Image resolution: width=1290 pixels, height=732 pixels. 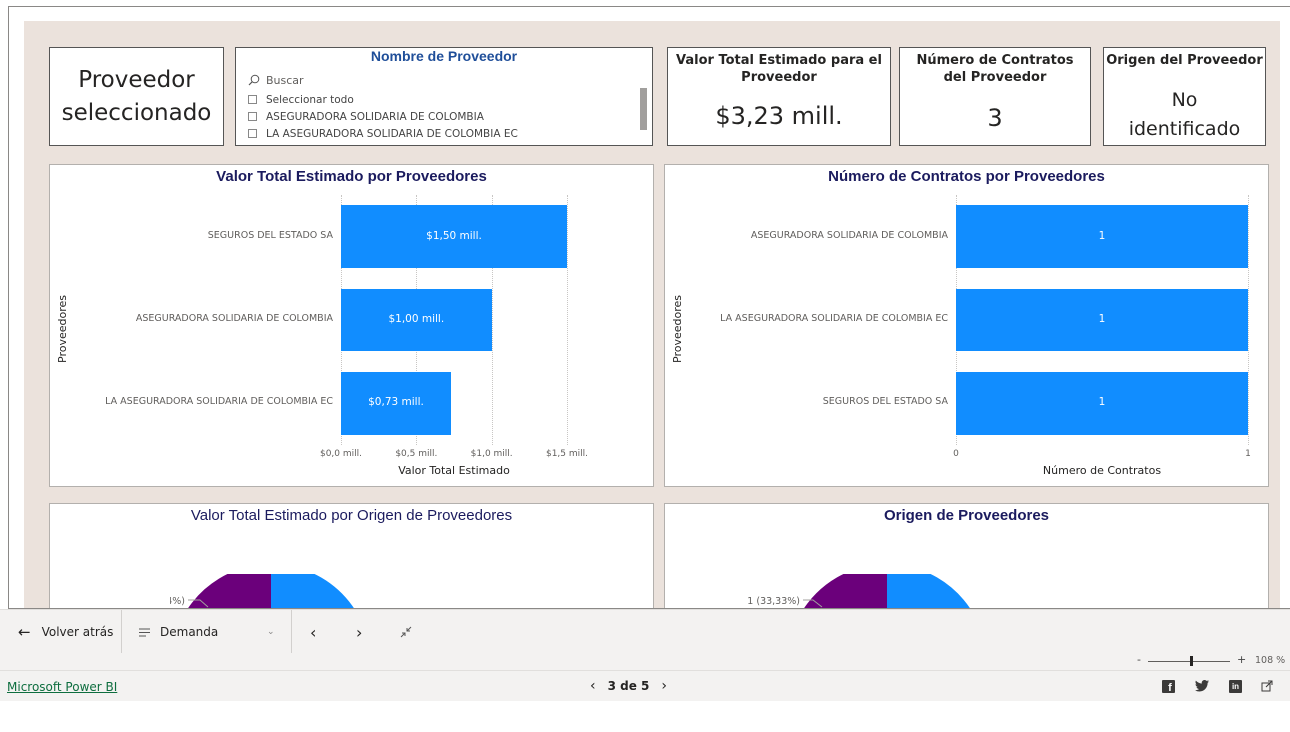 I want to click on facebook-icon: f, so click(x=1168, y=687).